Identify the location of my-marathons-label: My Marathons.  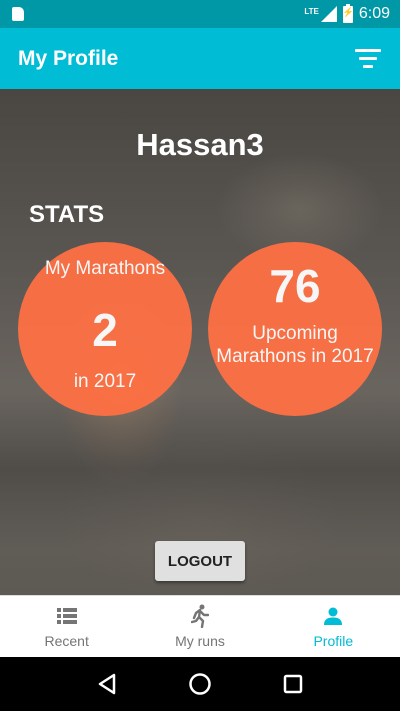
(105, 268).